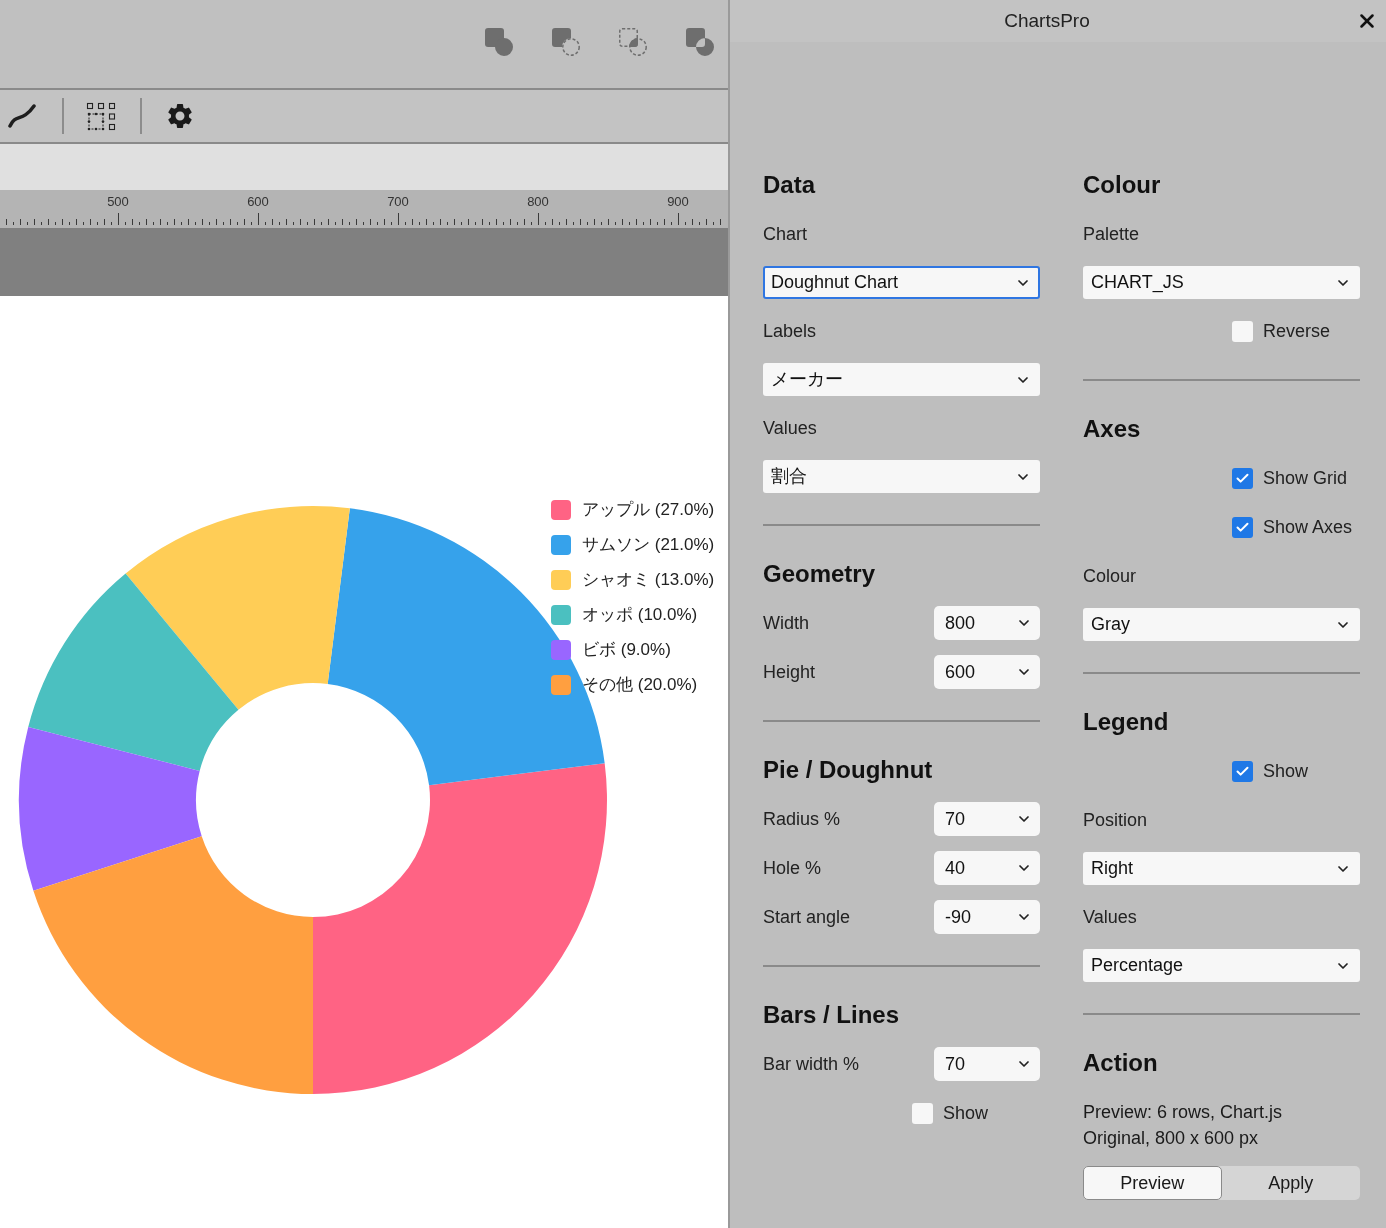 The width and height of the screenshot is (1386, 1228). What do you see at coordinates (1221, 965) in the screenshot?
I see `dropdown: Percentage` at bounding box center [1221, 965].